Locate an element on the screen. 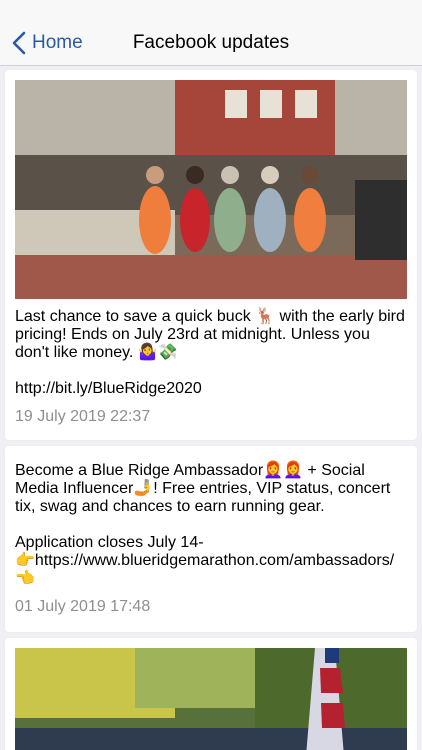 This screenshot has height=750, width=422. page-title: Facebook updates is located at coordinates (211, 42).